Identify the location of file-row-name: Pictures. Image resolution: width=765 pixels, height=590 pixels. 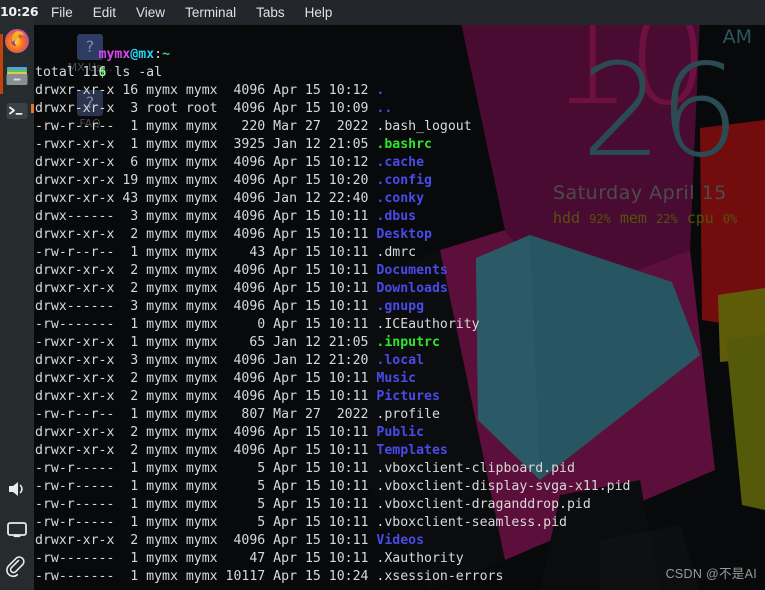
(408, 396).